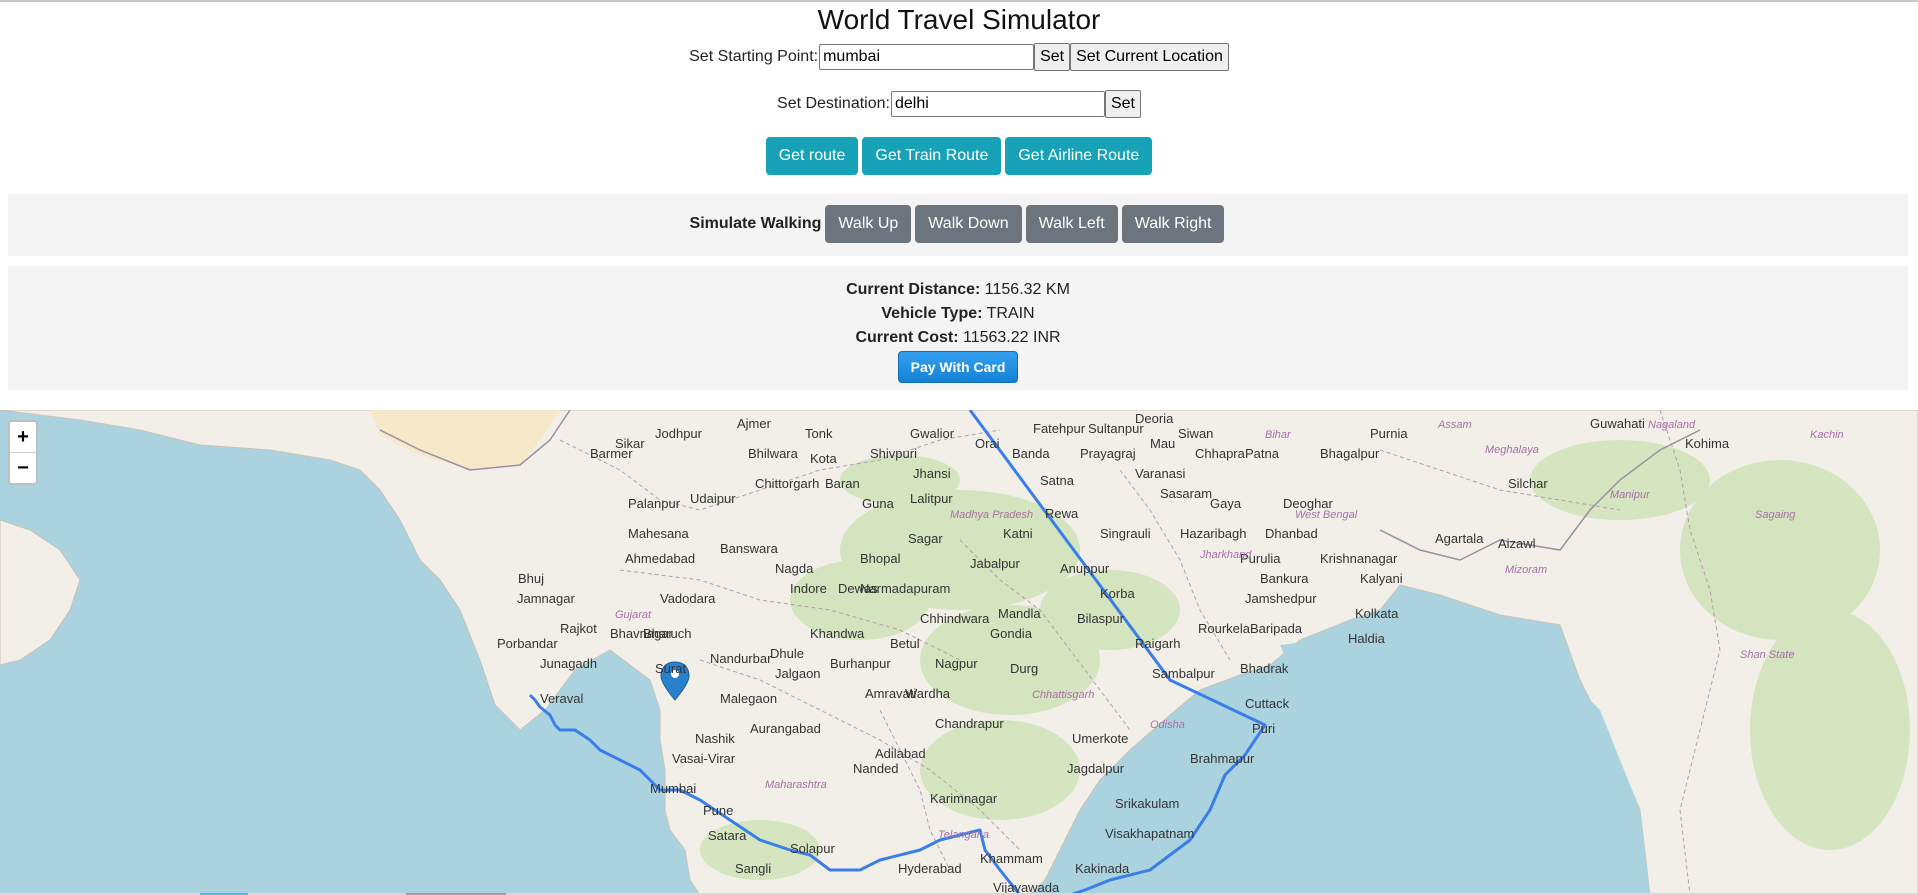  I want to click on city-label-narmadapuram: Narmadapuram, so click(905, 588).